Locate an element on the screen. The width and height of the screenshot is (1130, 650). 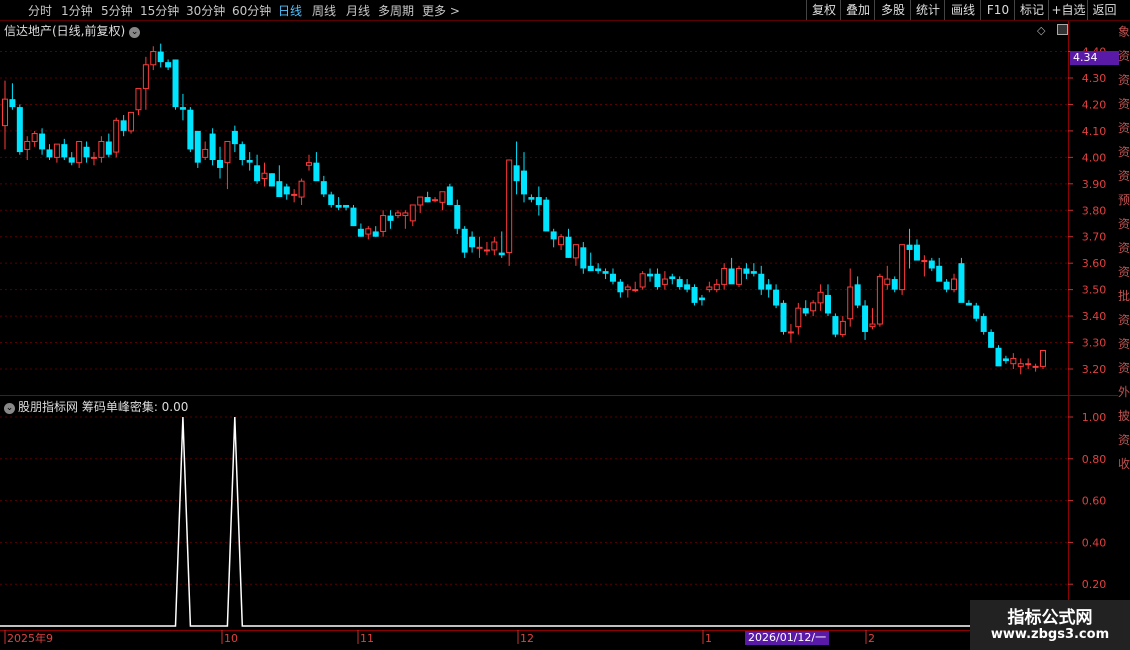
time-tick-label: 2025年9 is located at coordinates (30, 638).